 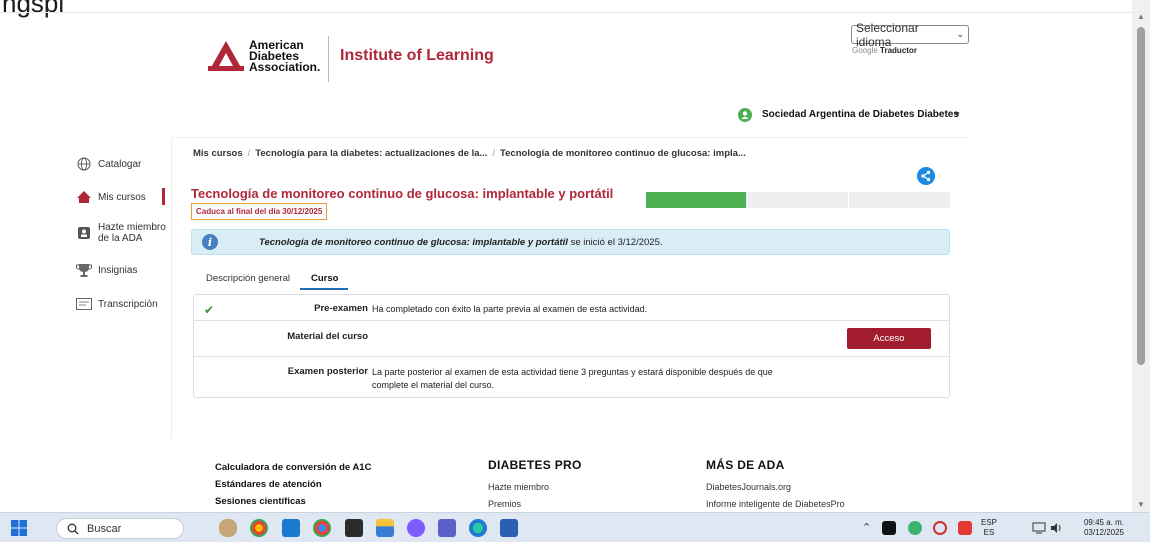 I want to click on home-icon, so click(x=84, y=197).